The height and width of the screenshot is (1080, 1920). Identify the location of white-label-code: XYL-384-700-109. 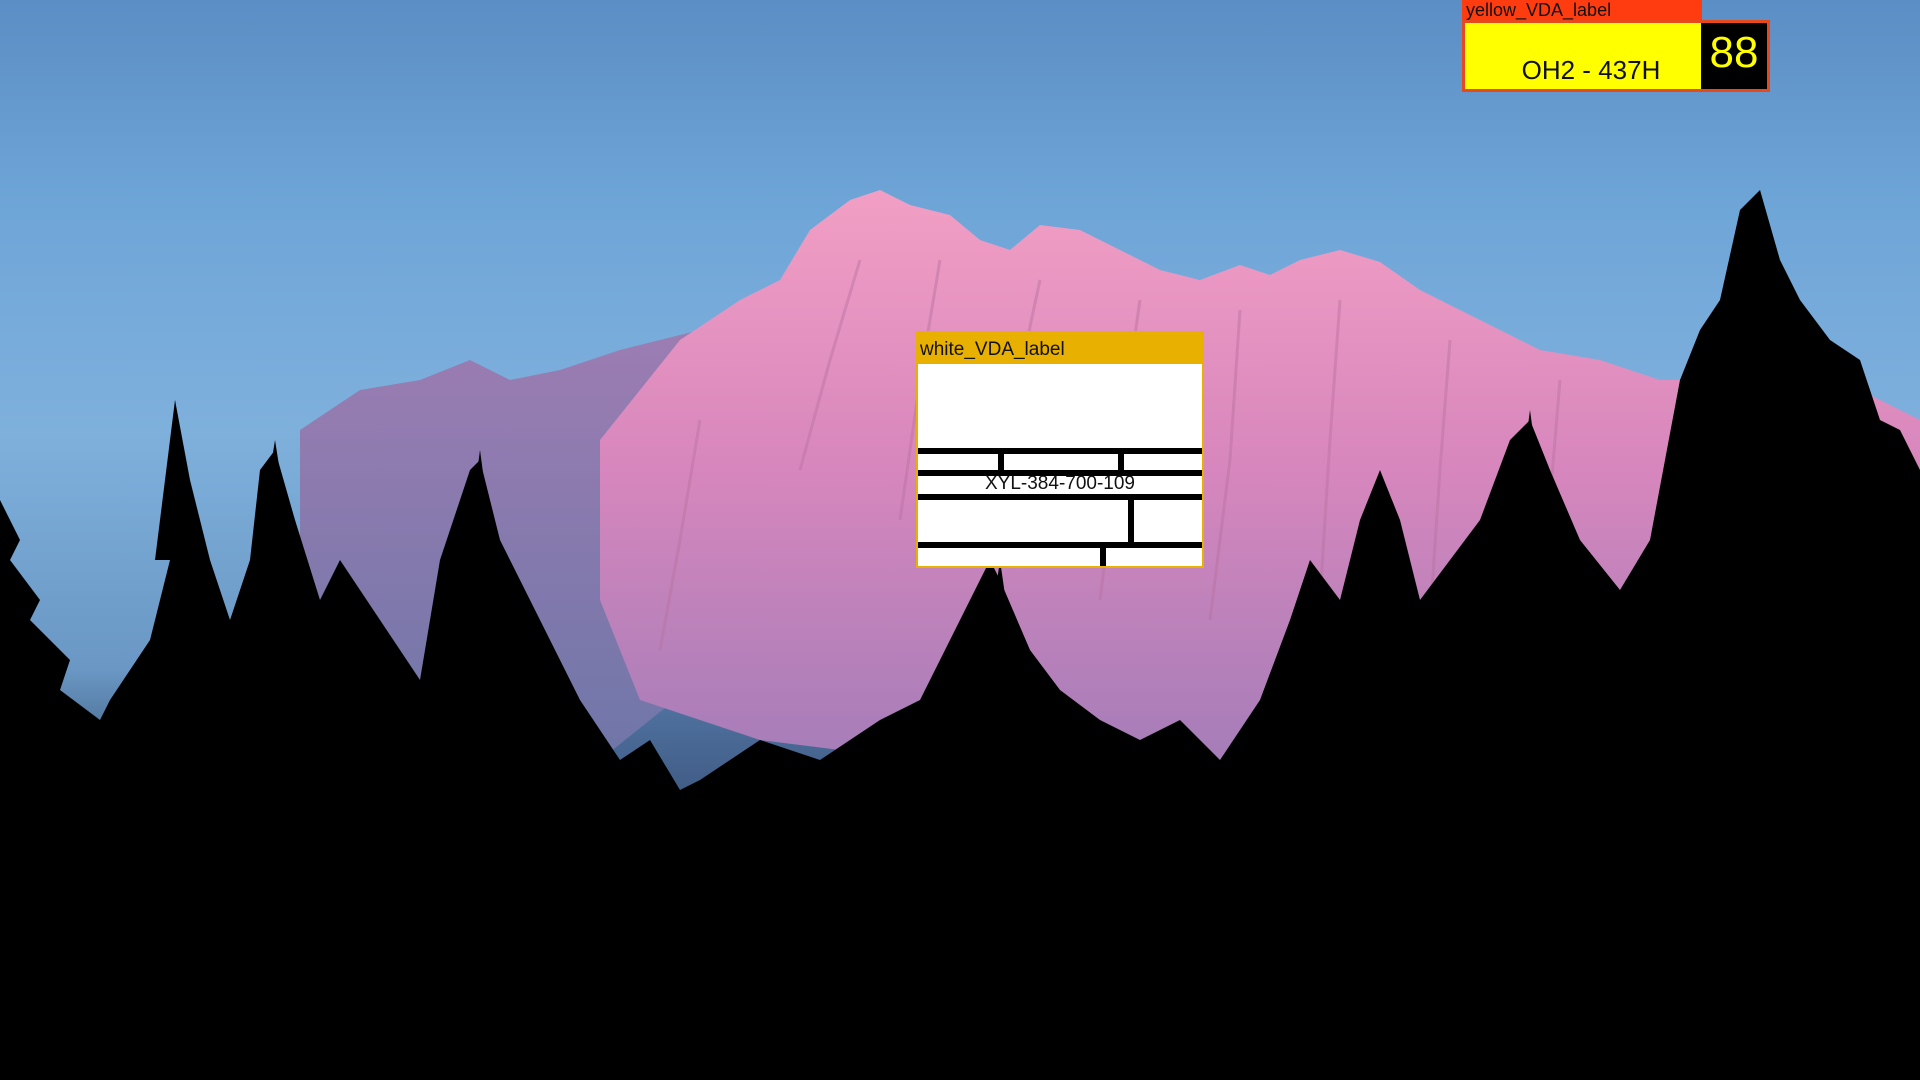
(1060, 483).